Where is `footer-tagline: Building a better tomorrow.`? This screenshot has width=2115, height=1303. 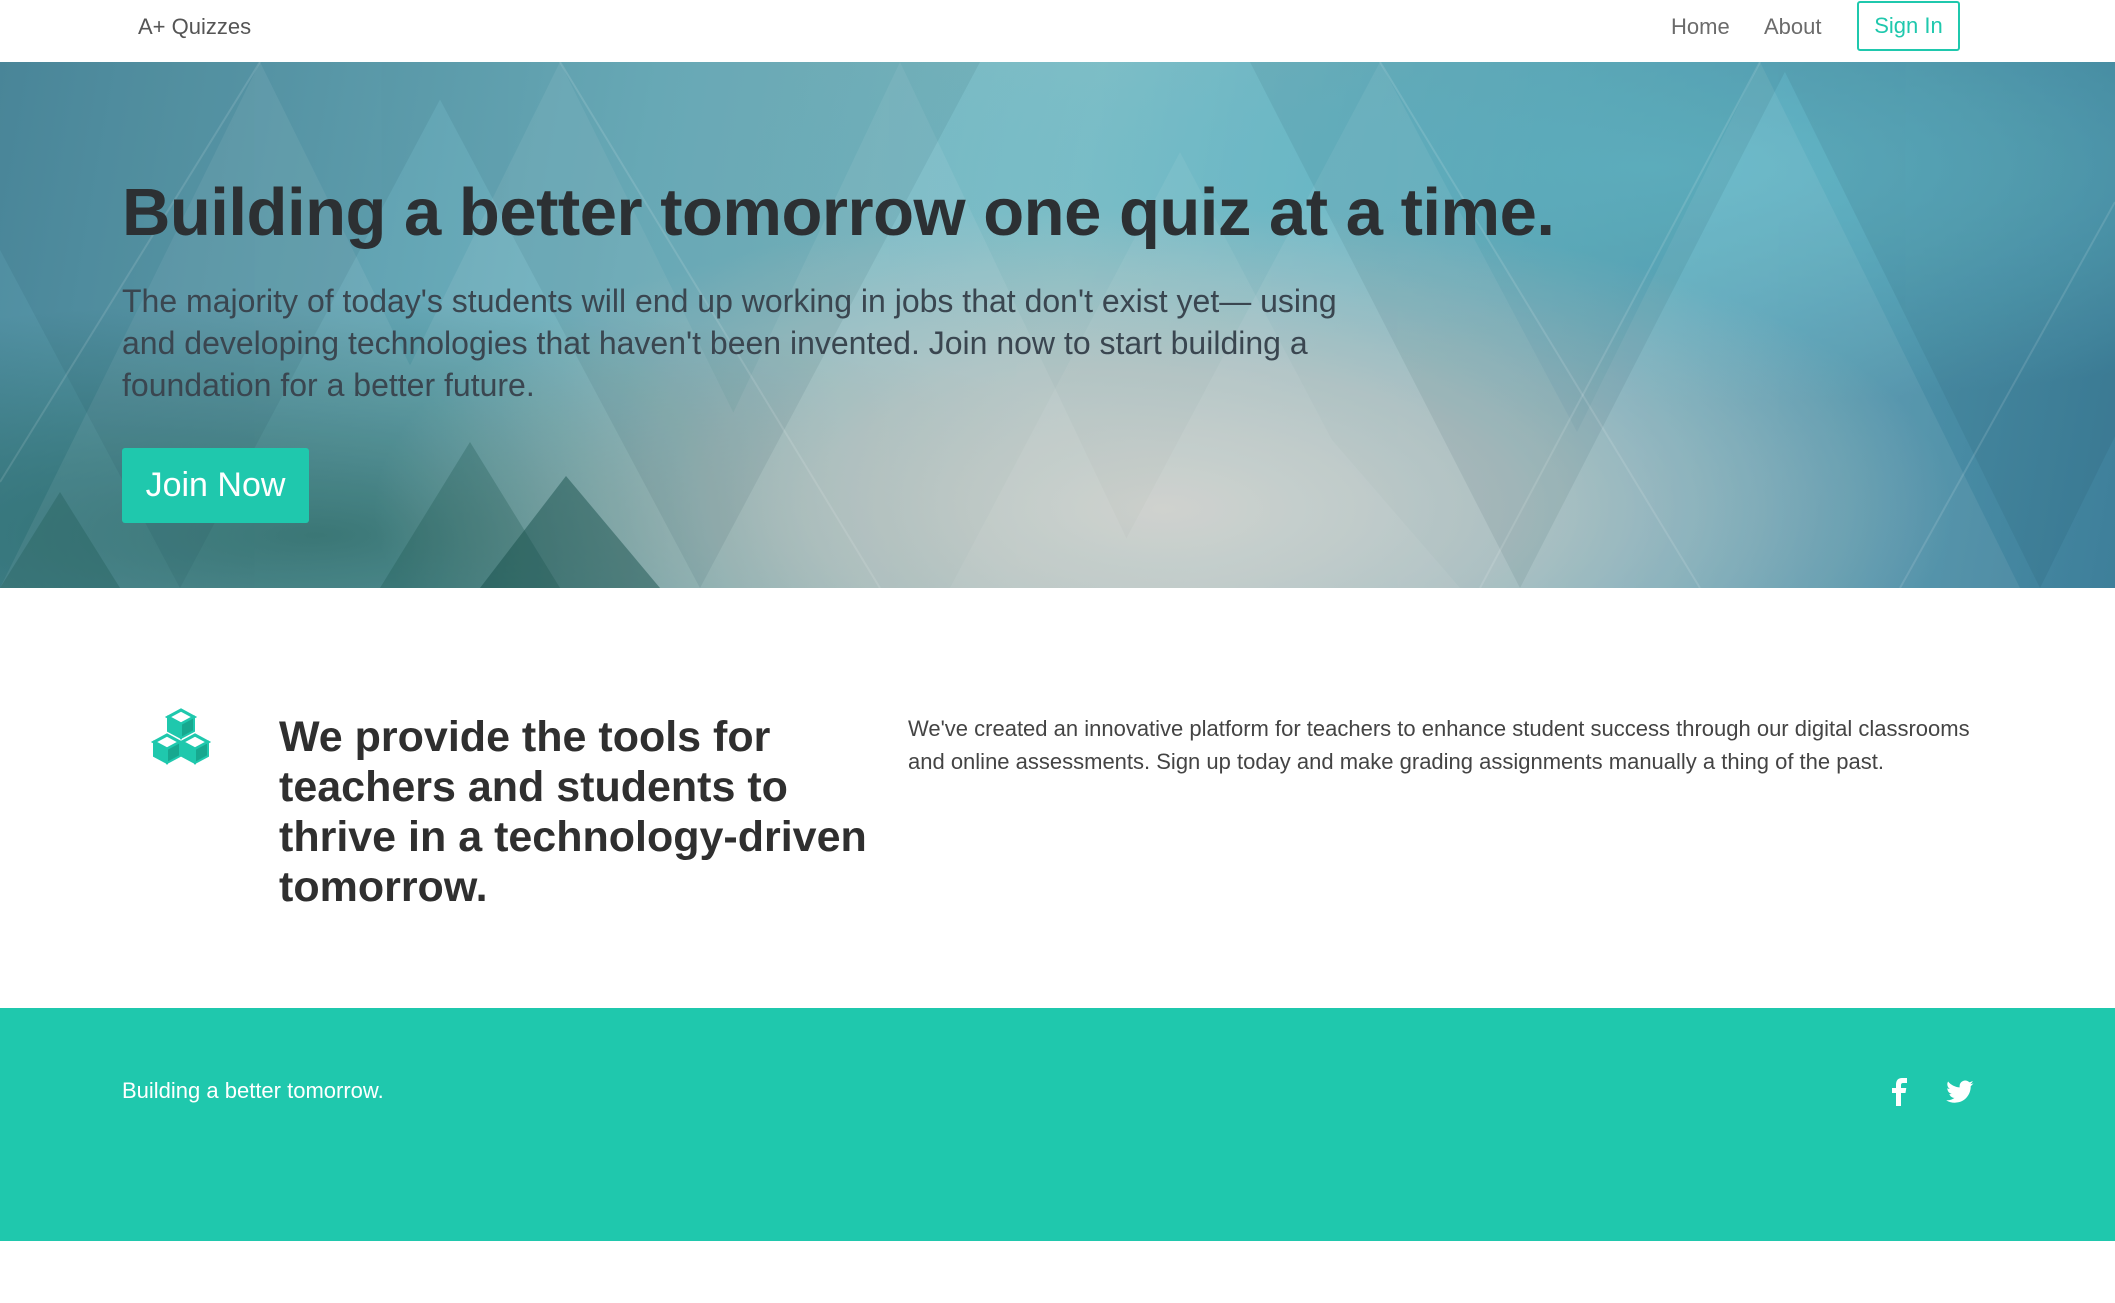
footer-tagline: Building a better tomorrow. is located at coordinates (253, 1090).